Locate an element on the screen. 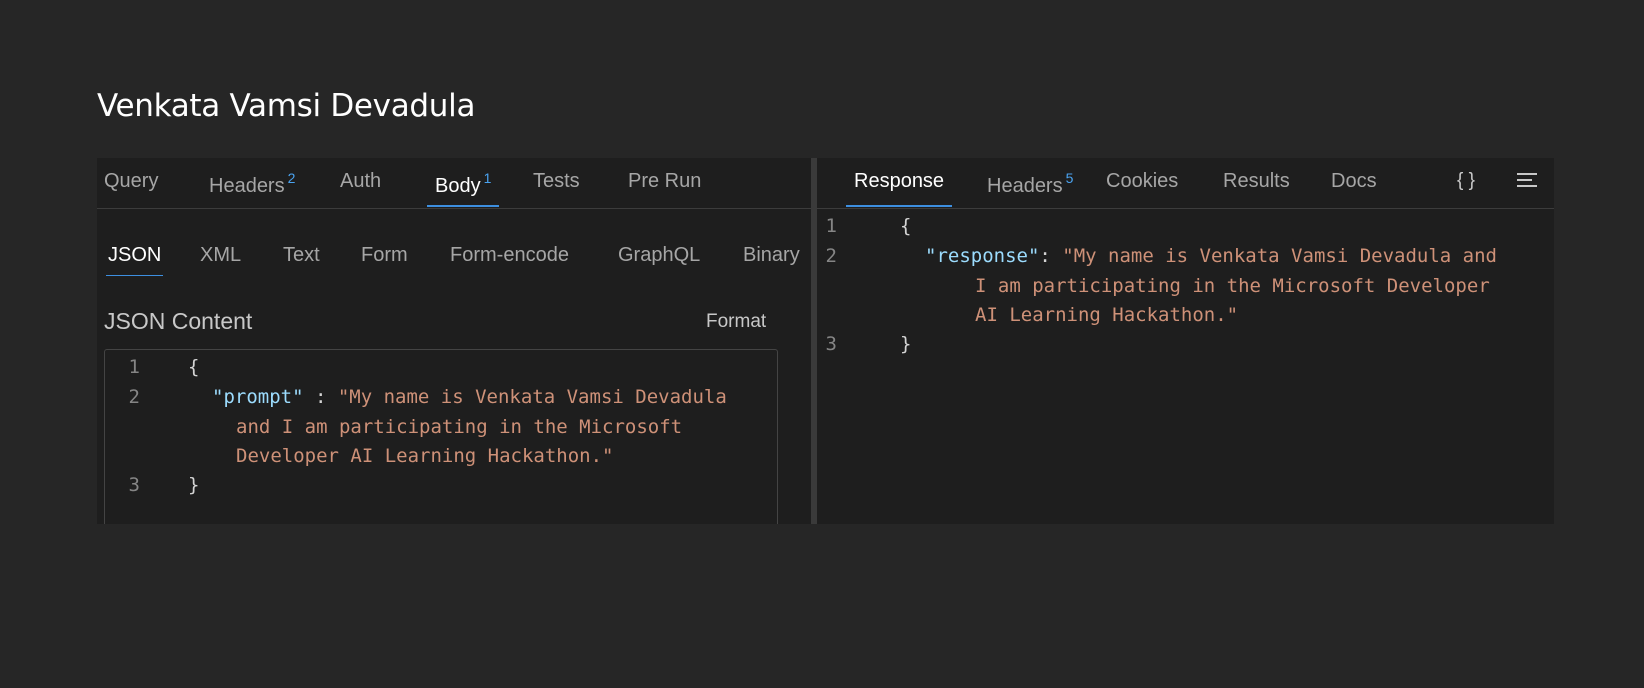 The height and width of the screenshot is (688, 1644). tab-response-headers: Headers 5 is located at coordinates (1030, 188).